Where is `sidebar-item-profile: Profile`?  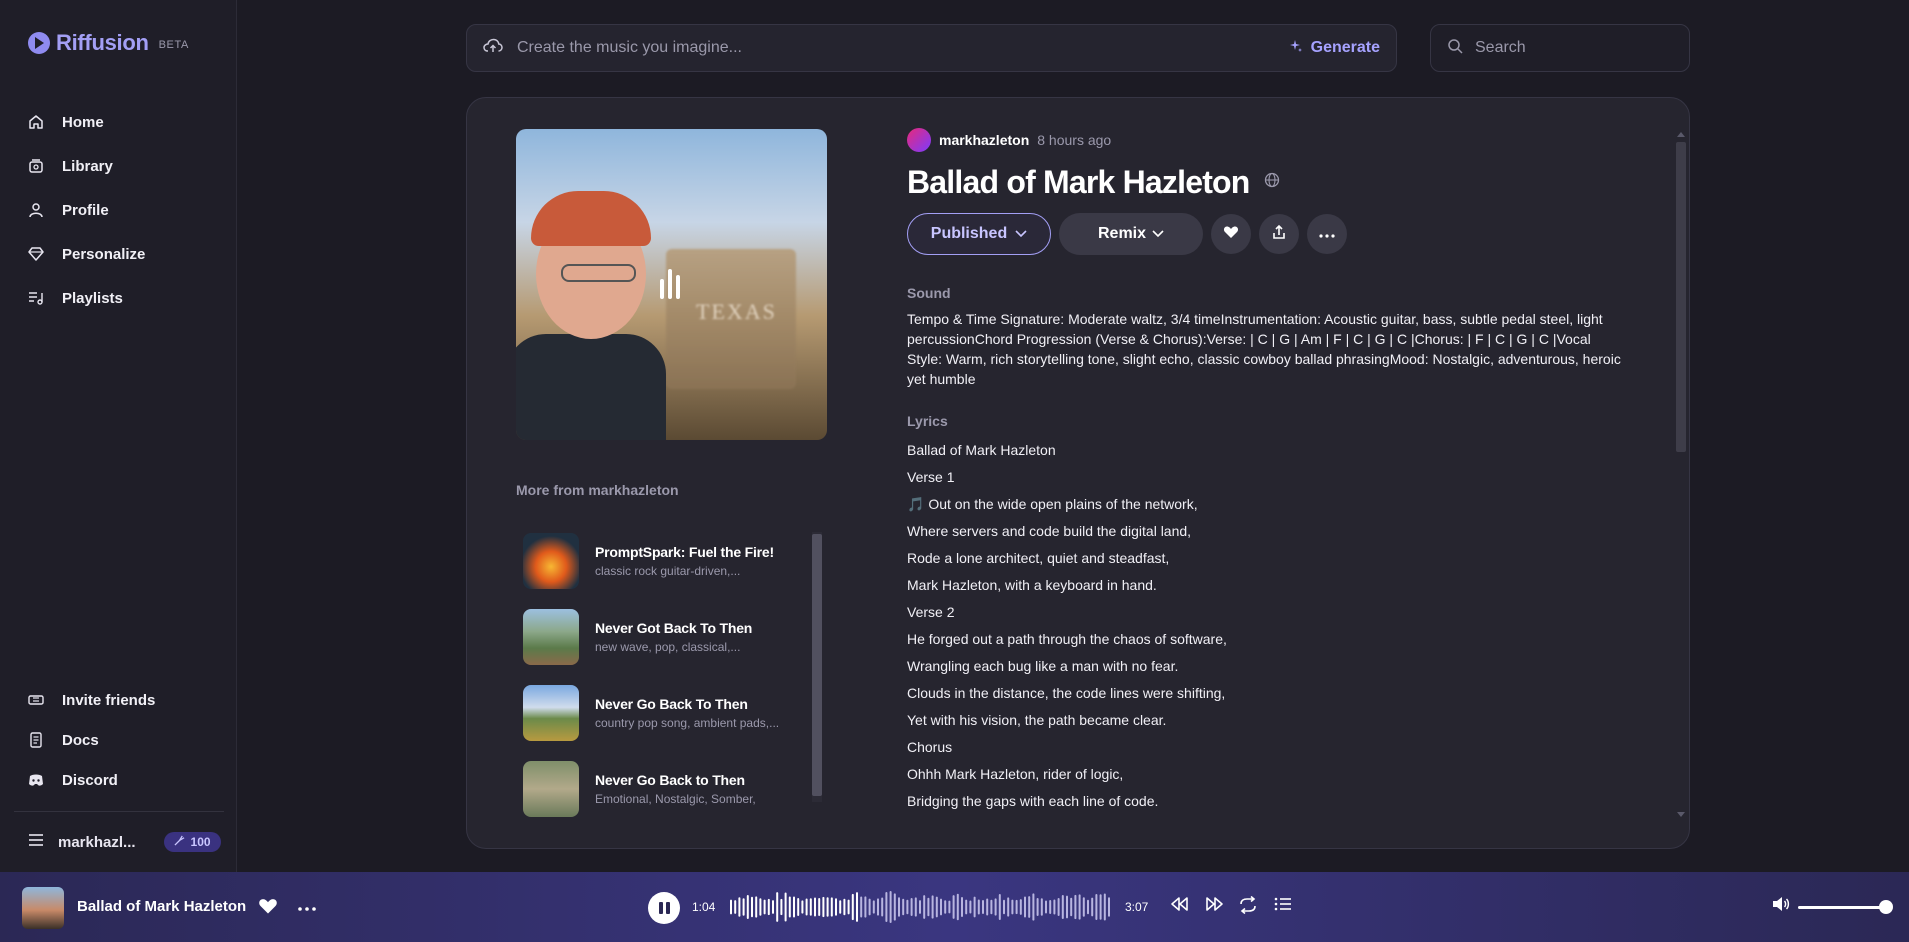 sidebar-item-profile: Profile is located at coordinates (86, 210).